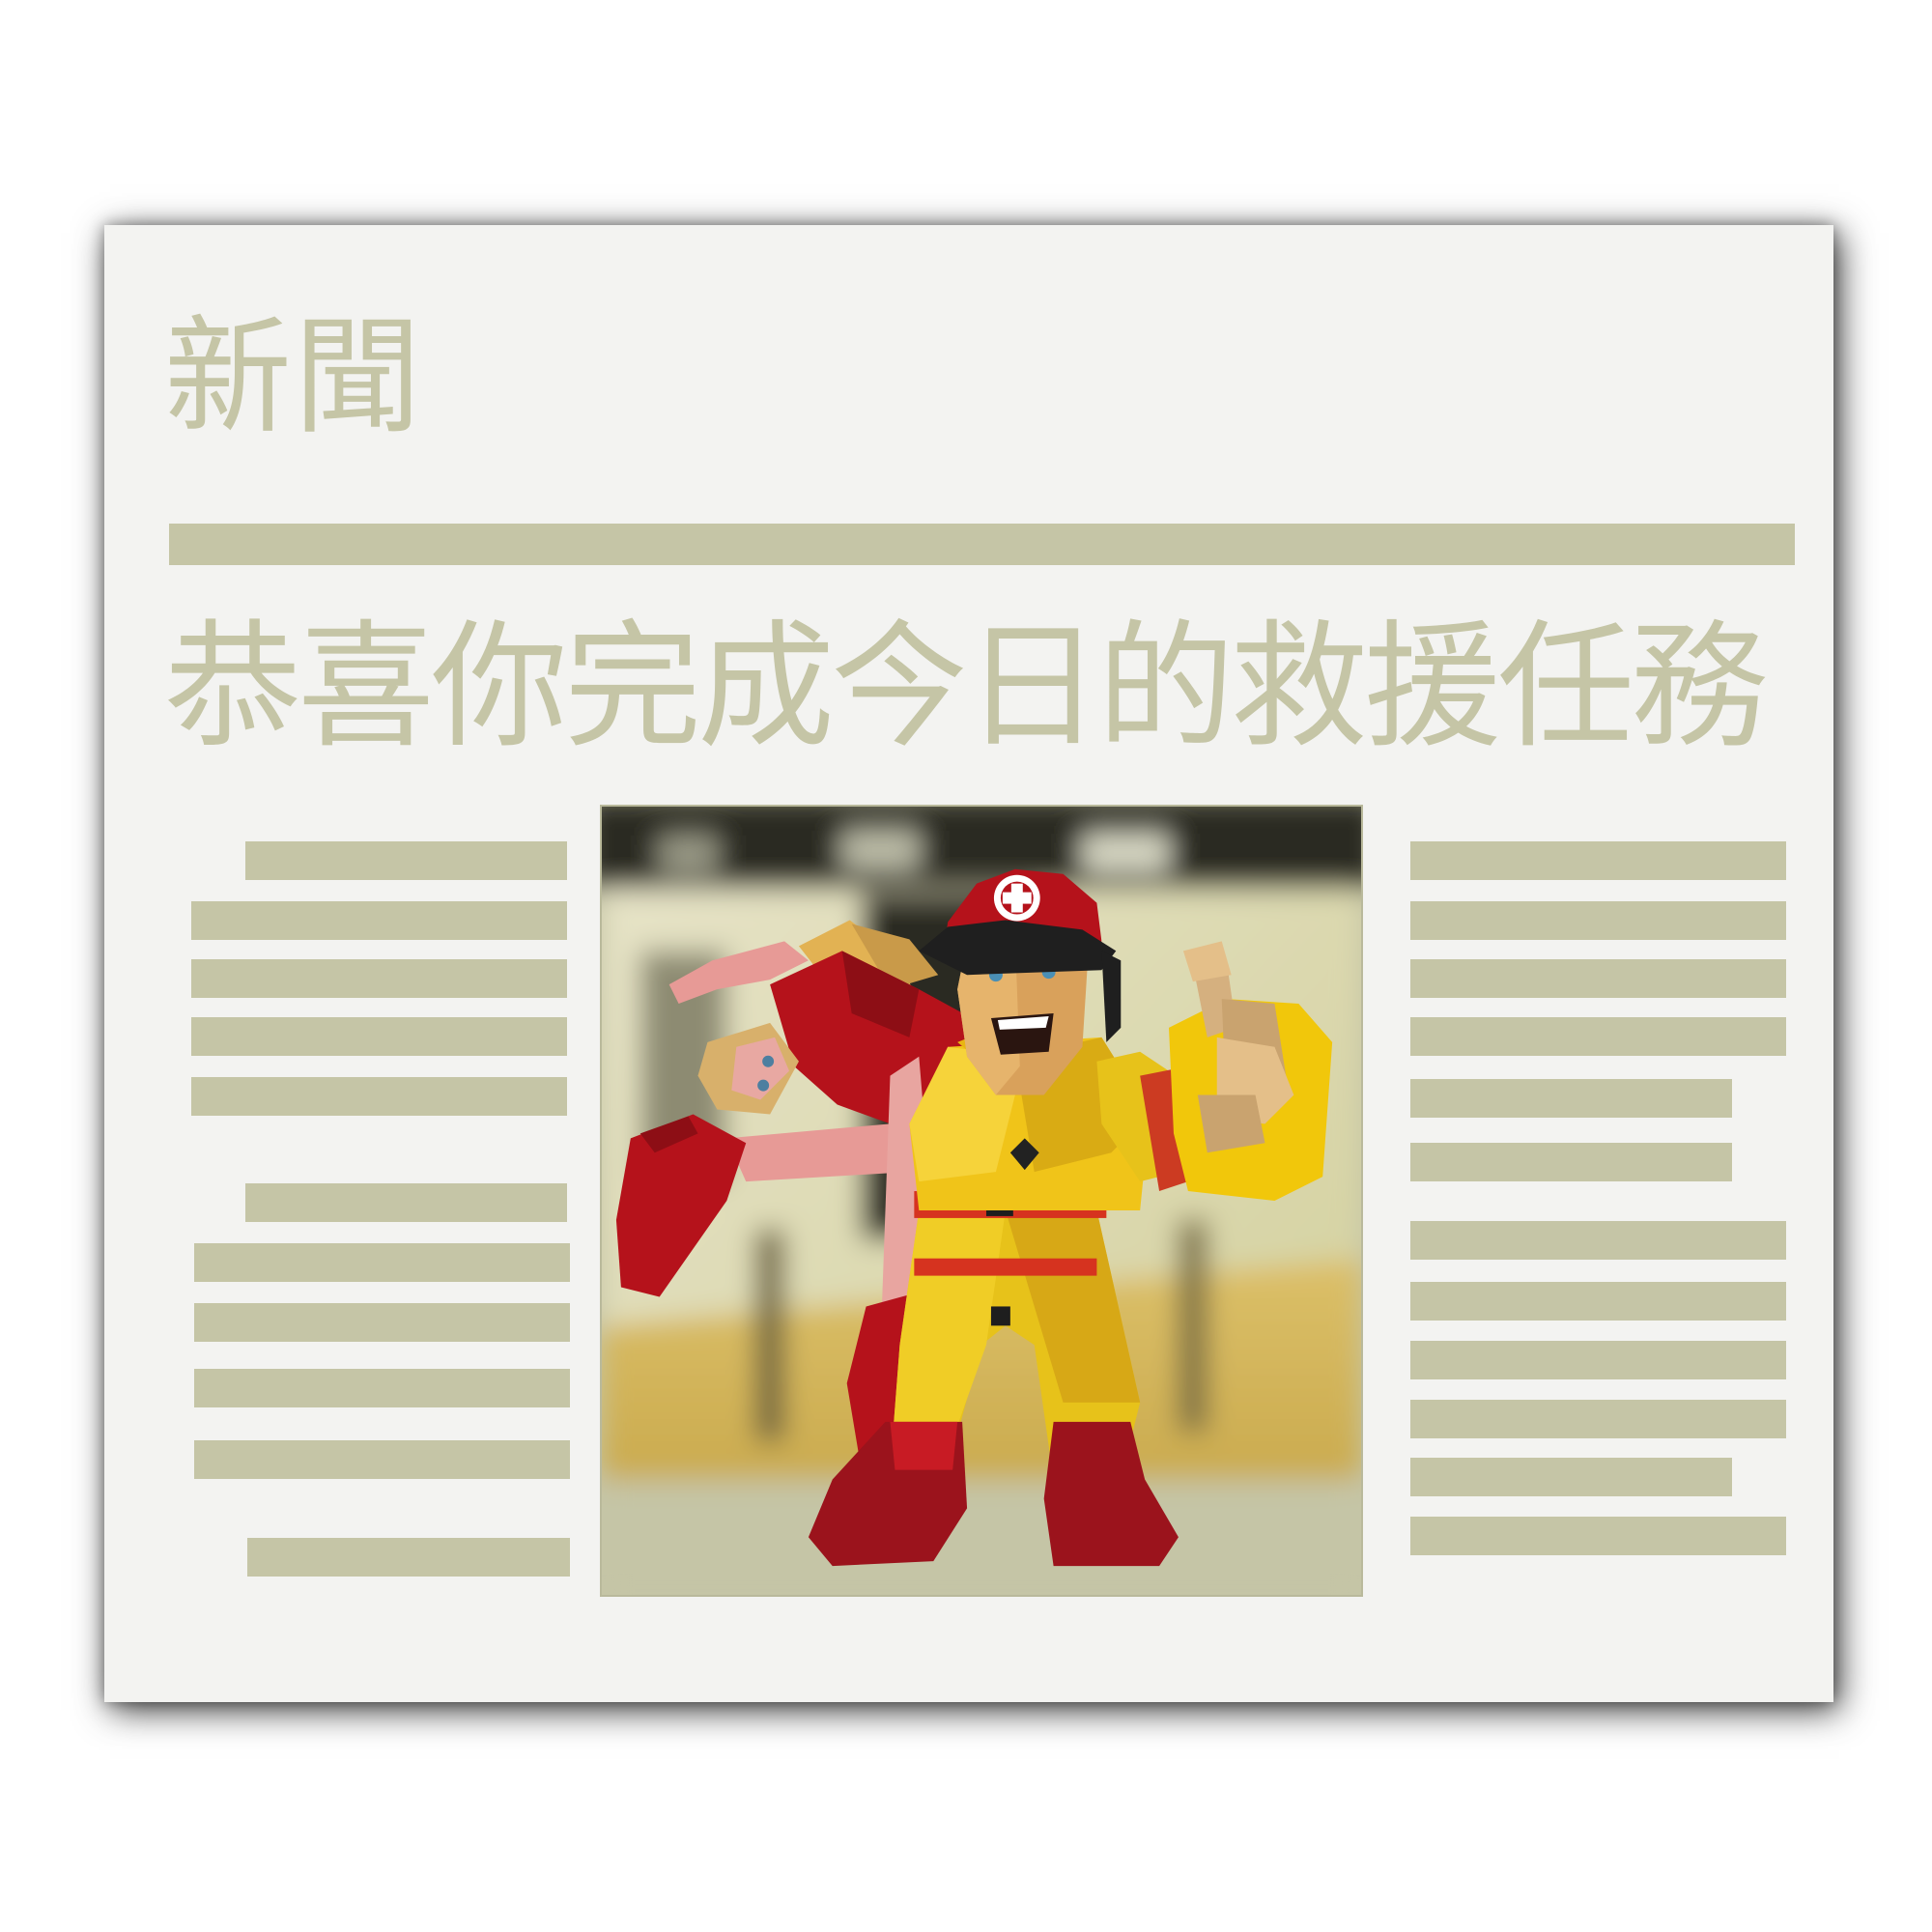  I want to click on masthead-rule, so click(982, 544).